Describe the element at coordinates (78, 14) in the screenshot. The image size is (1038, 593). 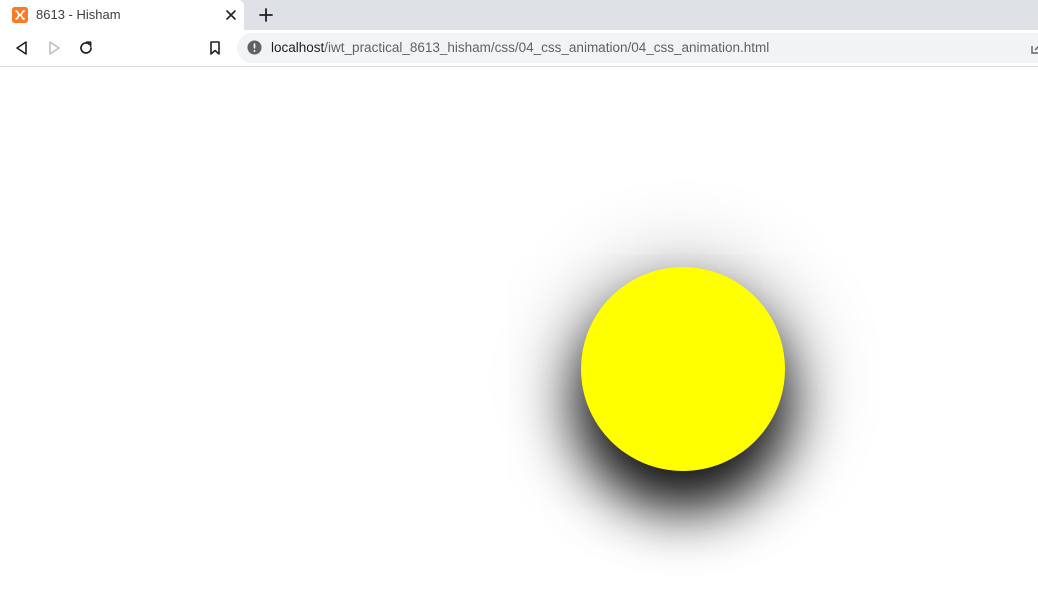
I see `tab-title: 8613 - Hisham` at that location.